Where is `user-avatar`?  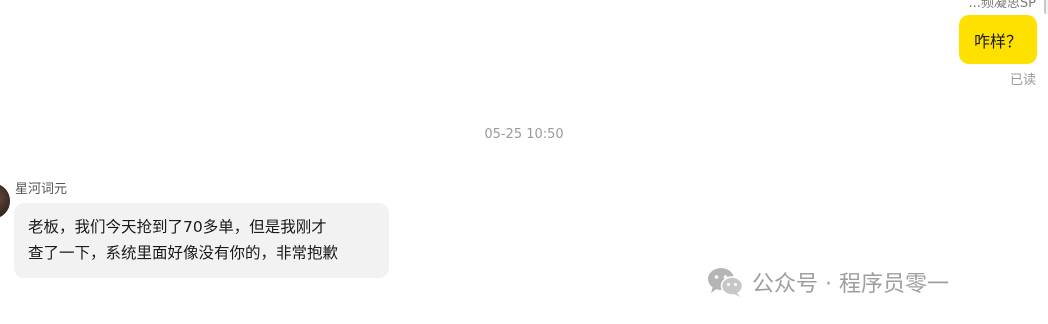 user-avatar is located at coordinates (1046, 7).